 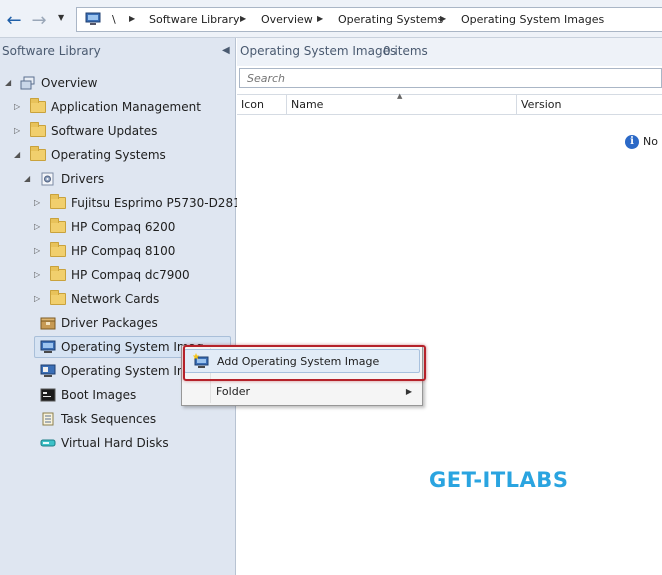 What do you see at coordinates (115, 299) in the screenshot?
I see `tree-item-label: Network Cards` at bounding box center [115, 299].